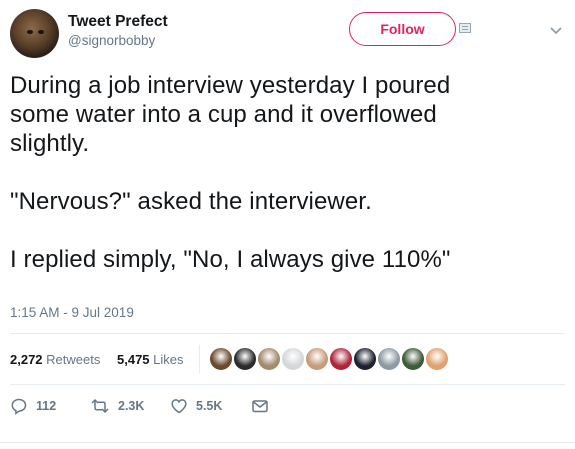 Image resolution: width=575 pixels, height=449 pixels. What do you see at coordinates (33, 406) in the screenshot?
I see `reply-button: 112` at bounding box center [33, 406].